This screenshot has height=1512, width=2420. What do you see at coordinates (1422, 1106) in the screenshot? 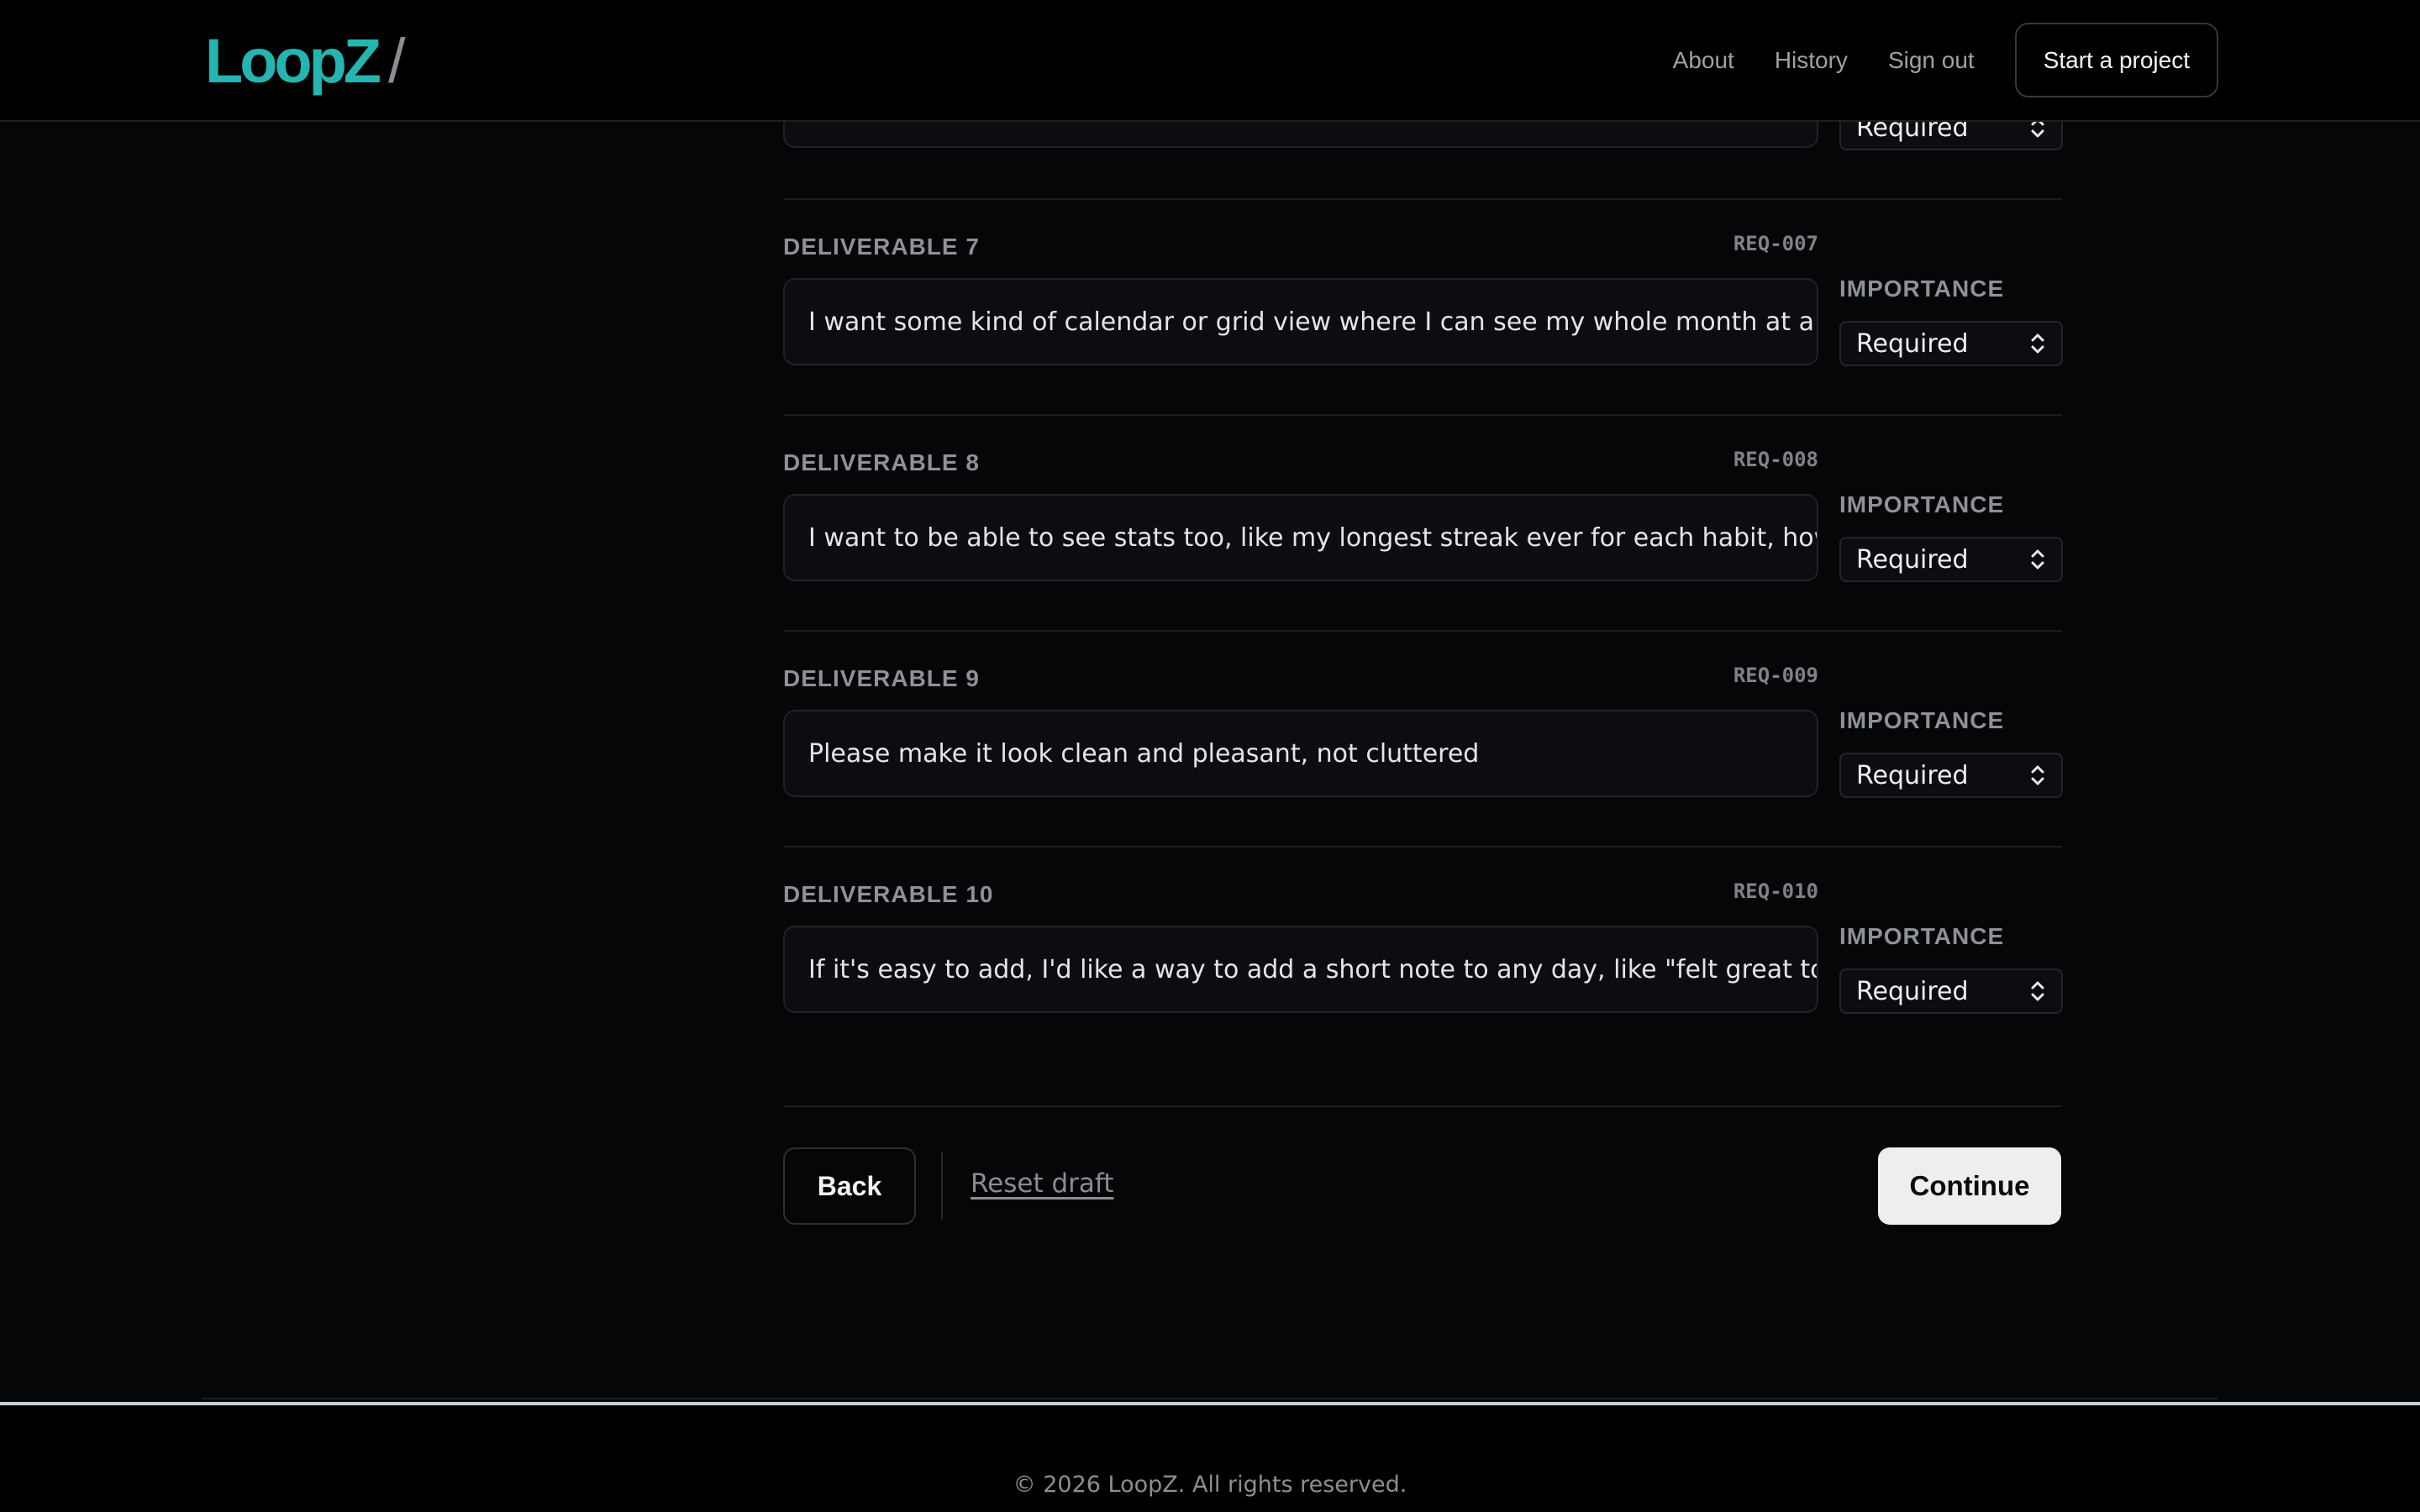
I see `actions-divider` at bounding box center [1422, 1106].